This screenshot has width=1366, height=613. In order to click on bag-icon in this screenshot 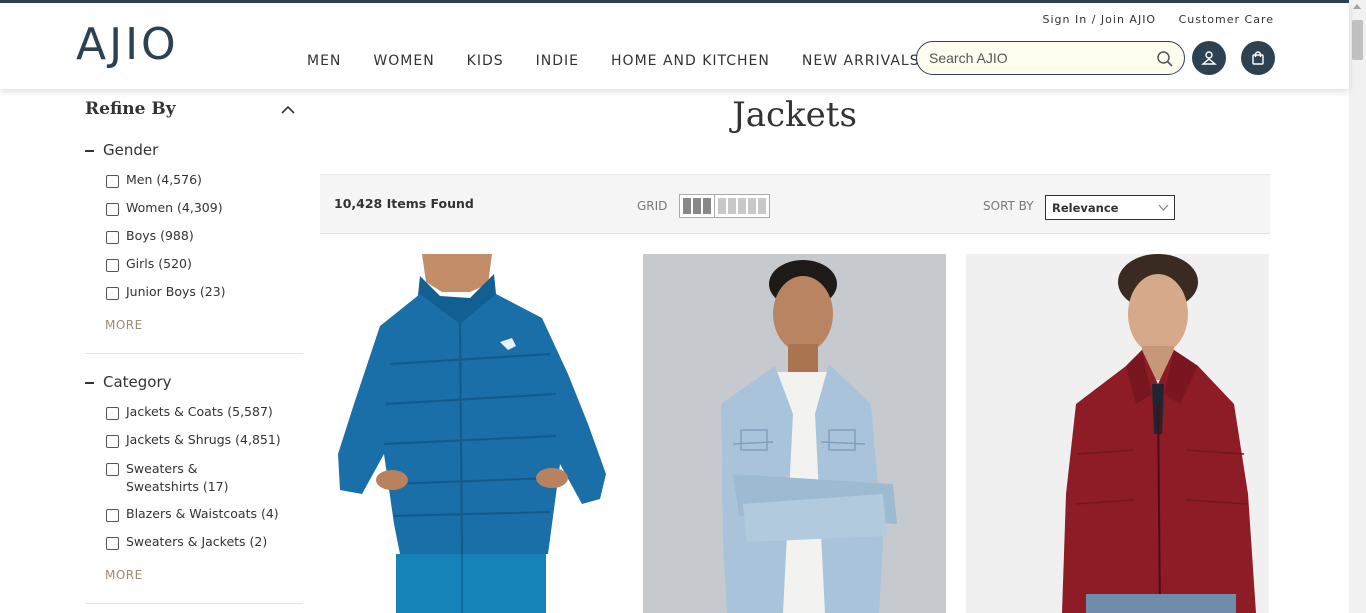, I will do `click(1258, 58)`.